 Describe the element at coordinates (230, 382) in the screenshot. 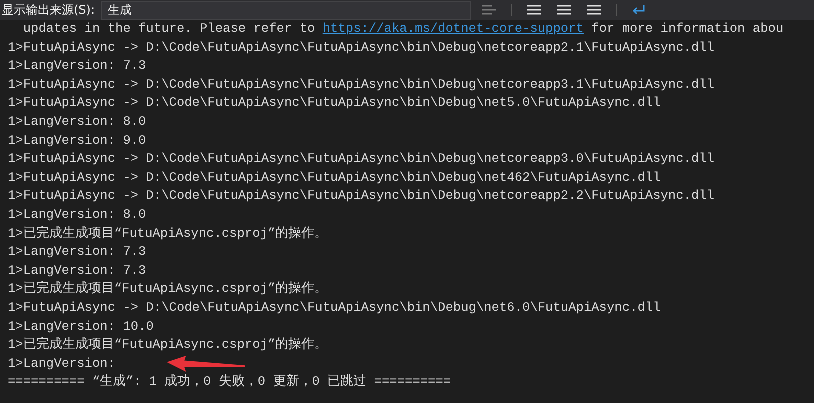

I see `output-line: ========== “生成”: 1 成功，0 失败，0 更新，0 已跳过 ==========` at that location.